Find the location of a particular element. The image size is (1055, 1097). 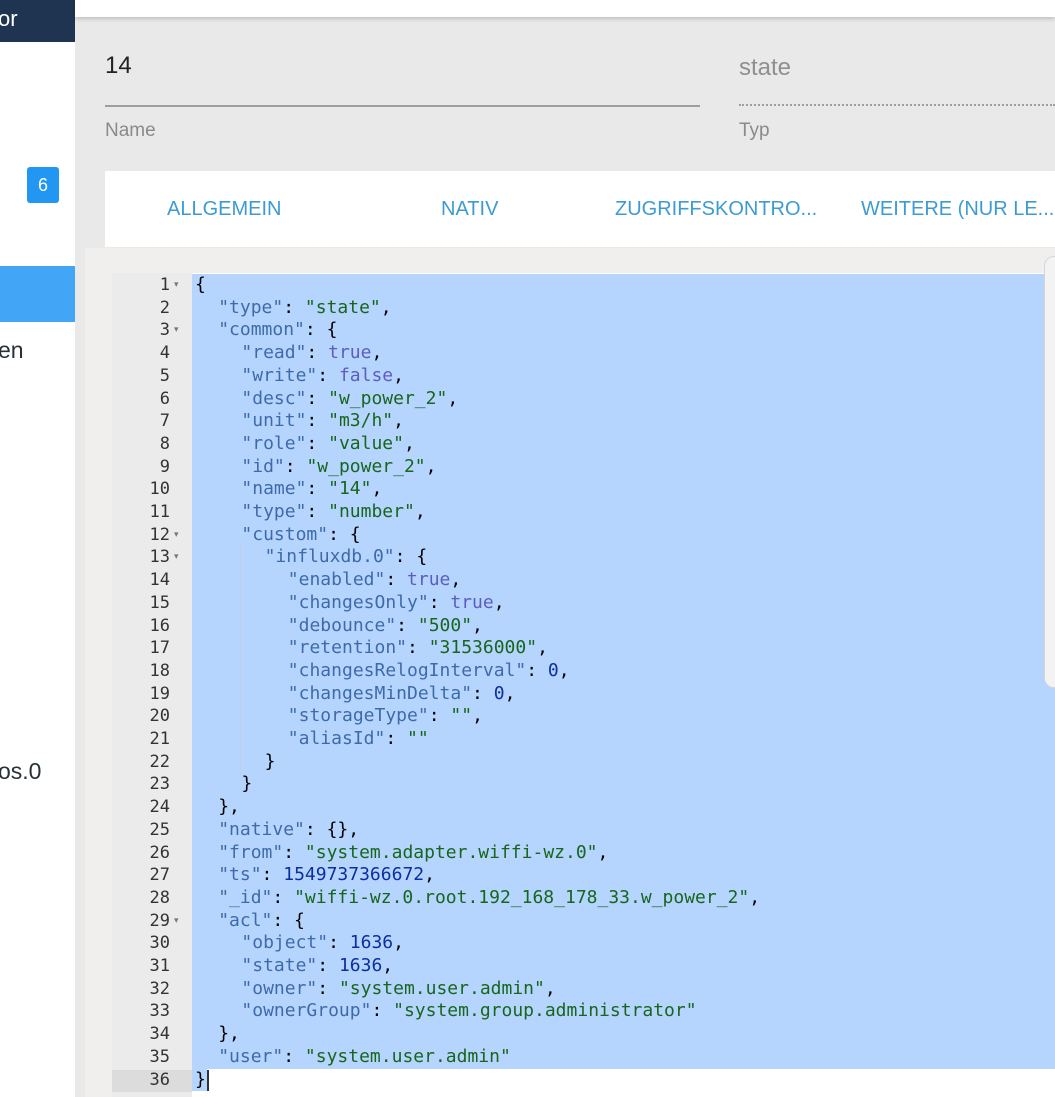

code-line: "unit": "m3/h", is located at coordinates (322, 421).